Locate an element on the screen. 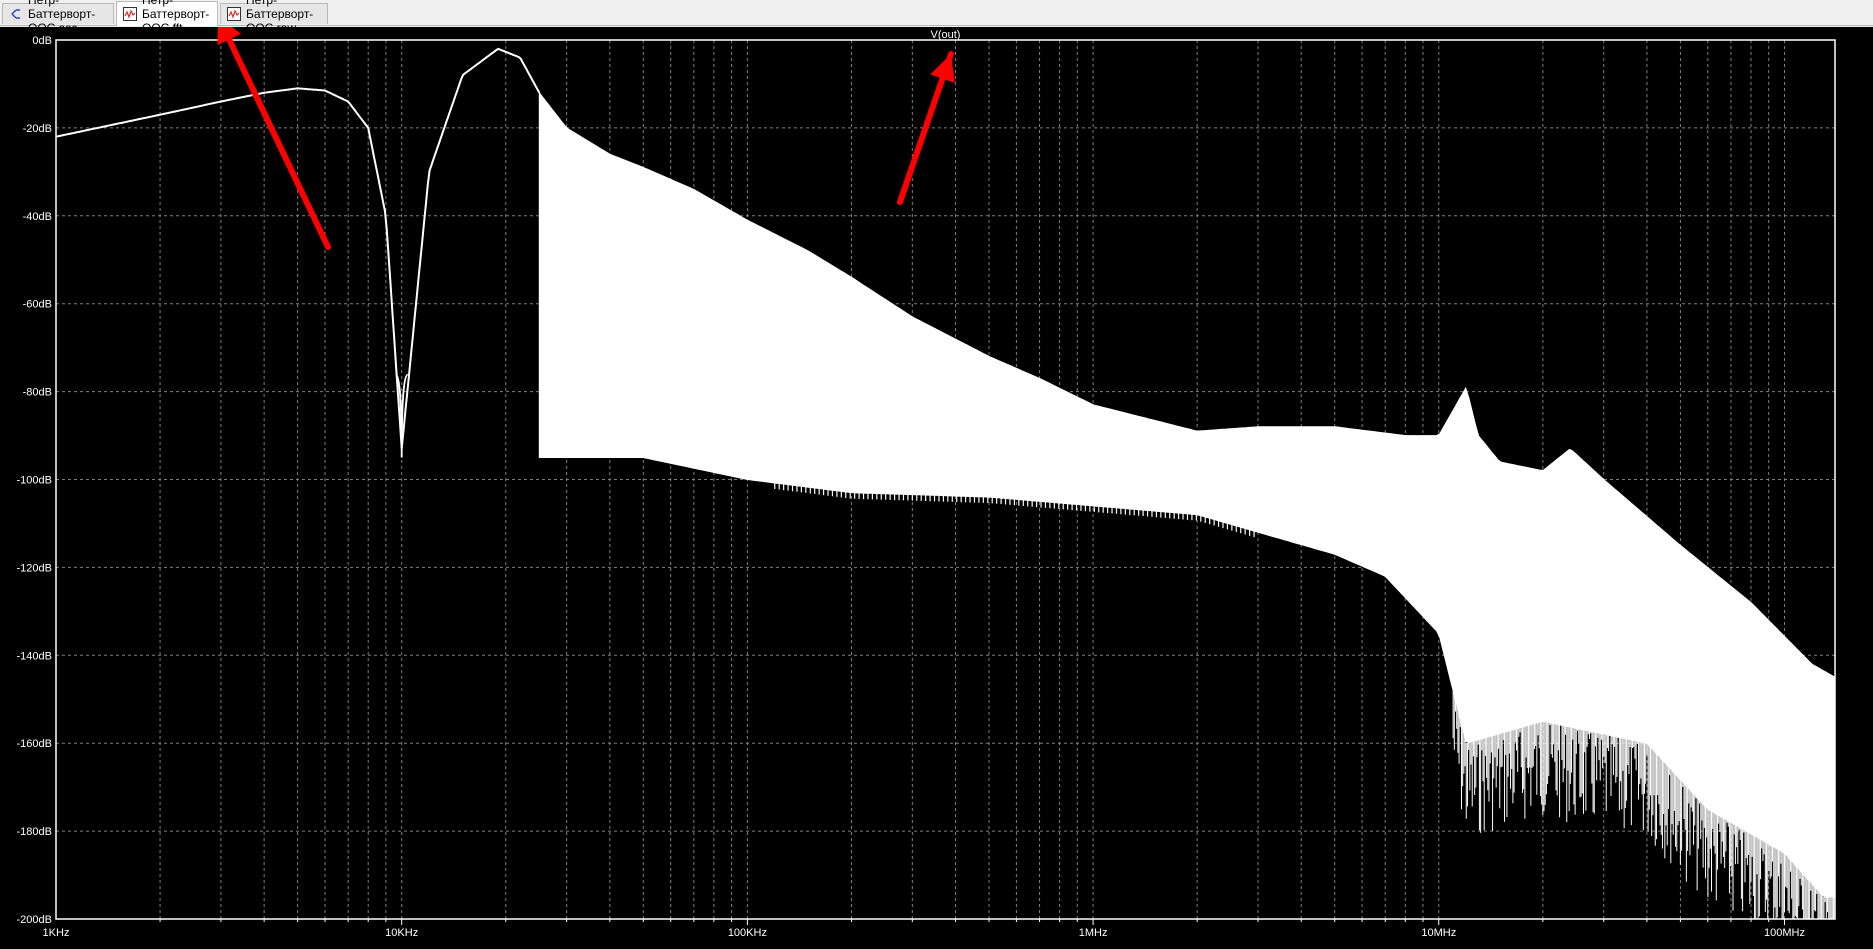 This screenshot has height=949, width=1873. y-tick-label: -120dB is located at coordinates (34, 568).